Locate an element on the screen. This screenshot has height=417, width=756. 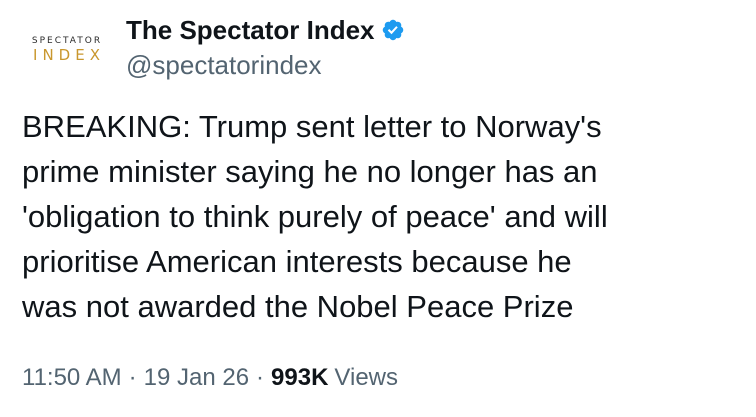
author-block: The Spectator Index @spectatorindex is located at coordinates (265, 46).